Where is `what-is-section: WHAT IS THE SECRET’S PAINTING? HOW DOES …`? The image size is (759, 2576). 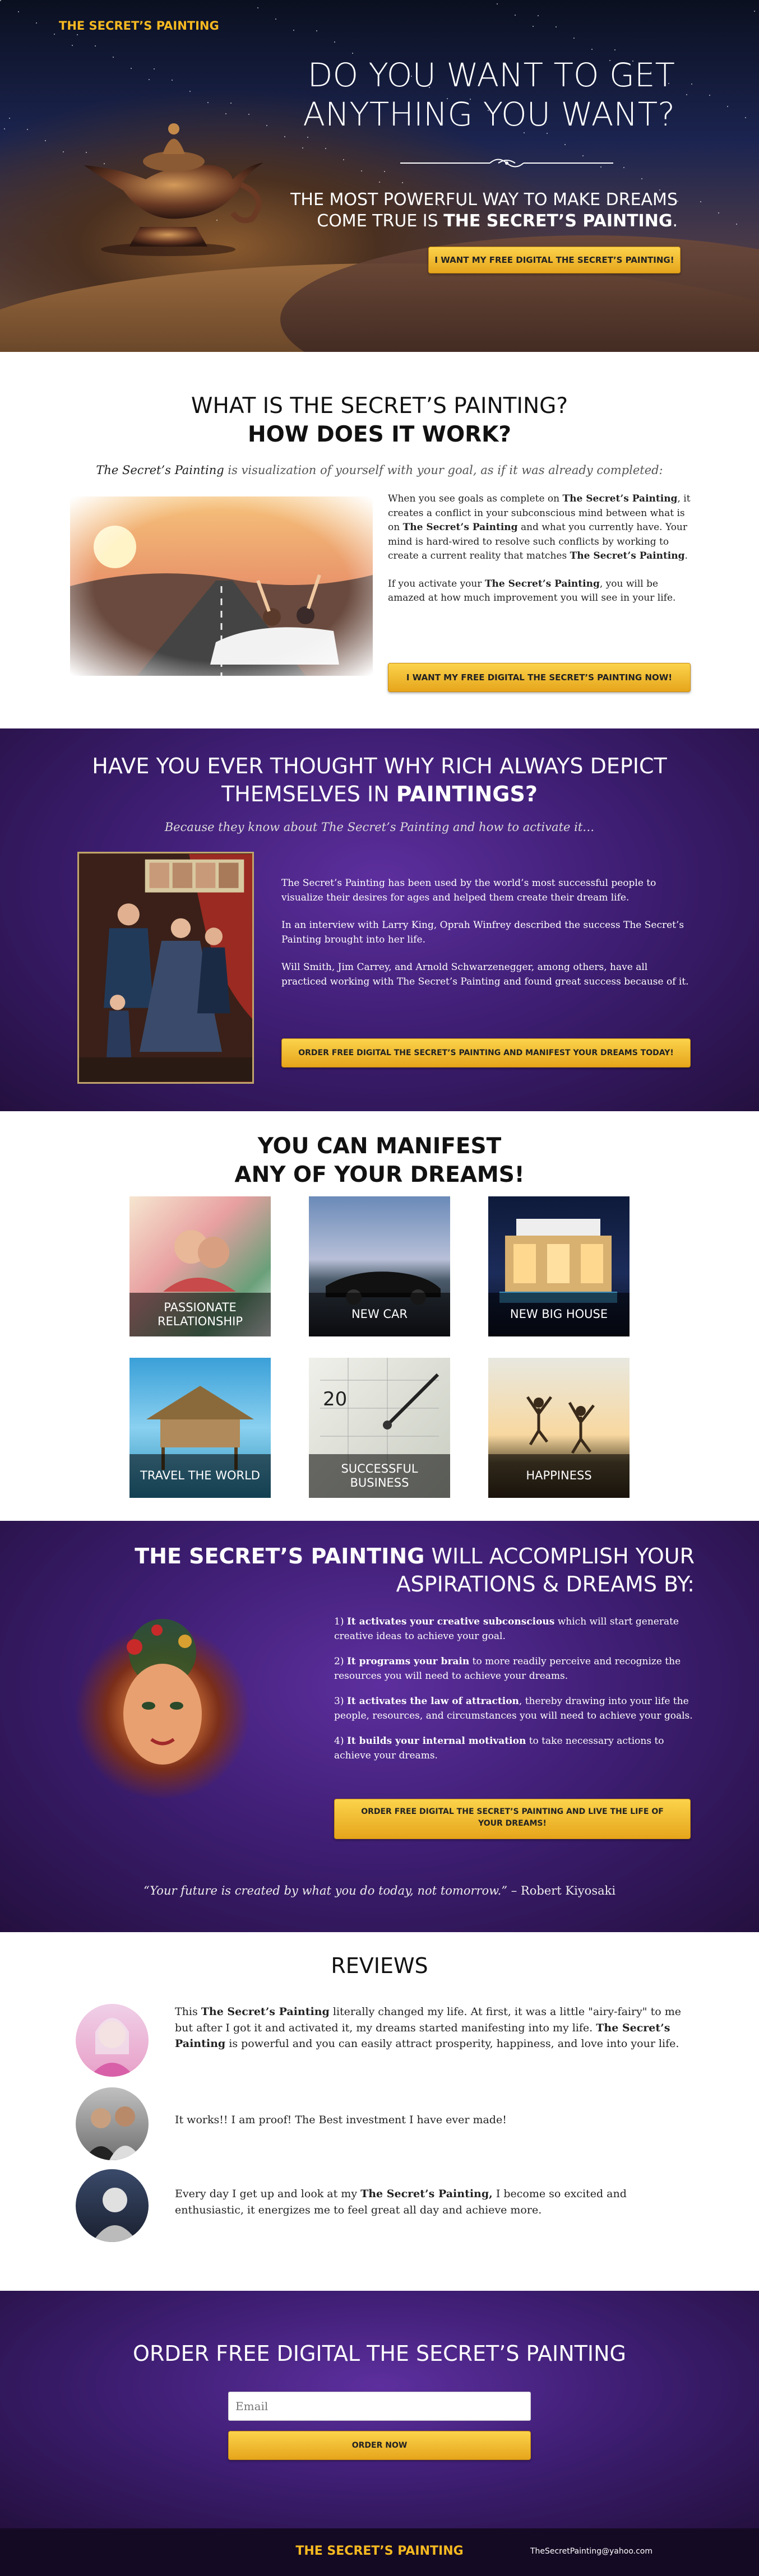
what-is-section: WHAT IS THE SECRET’S PAINTING? HOW DOES … is located at coordinates (379, 540).